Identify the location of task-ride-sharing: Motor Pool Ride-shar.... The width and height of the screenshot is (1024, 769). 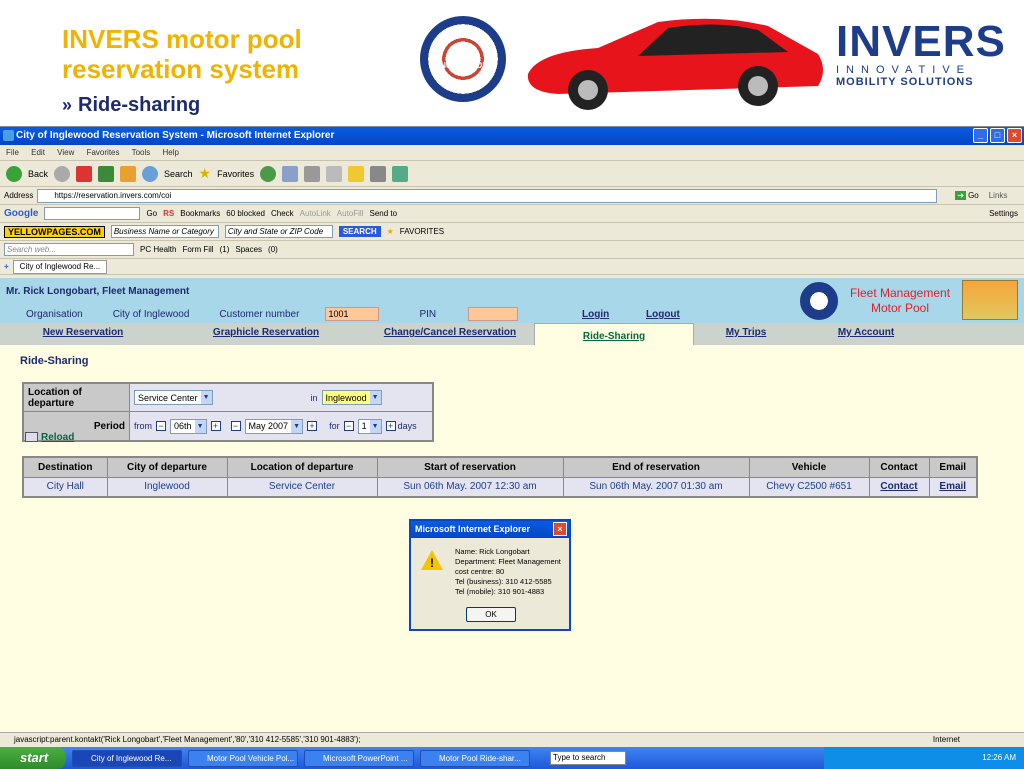
(475, 758).